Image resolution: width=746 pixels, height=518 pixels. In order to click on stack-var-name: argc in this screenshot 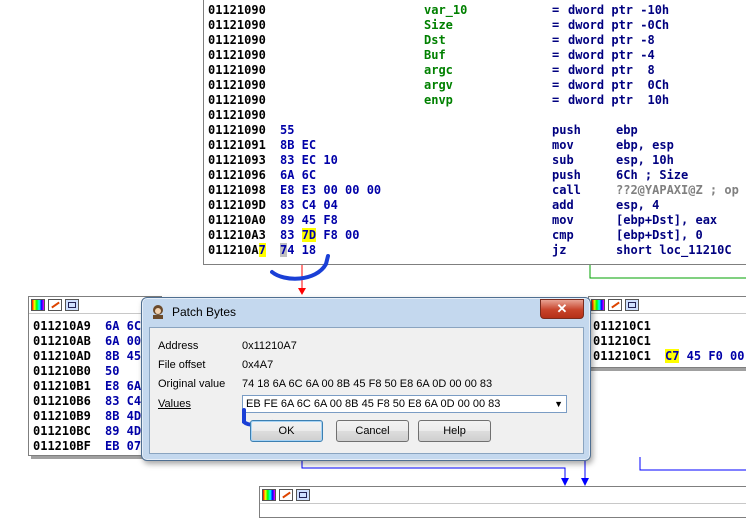, I will do `click(438, 70)`.